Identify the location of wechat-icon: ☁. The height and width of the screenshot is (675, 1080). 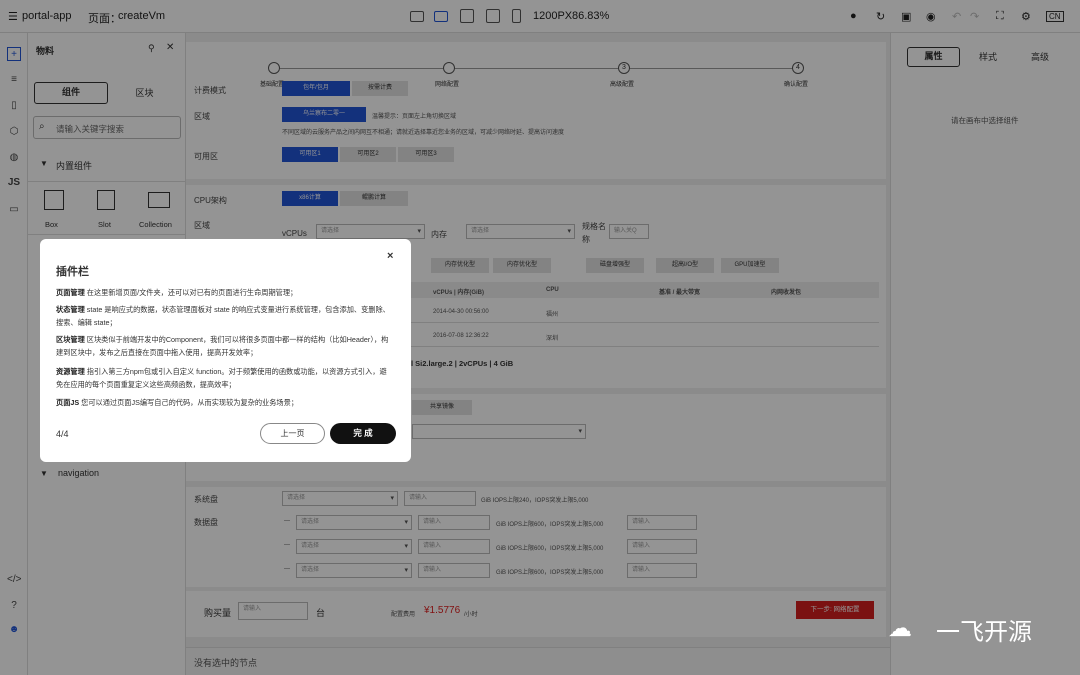
(900, 628).